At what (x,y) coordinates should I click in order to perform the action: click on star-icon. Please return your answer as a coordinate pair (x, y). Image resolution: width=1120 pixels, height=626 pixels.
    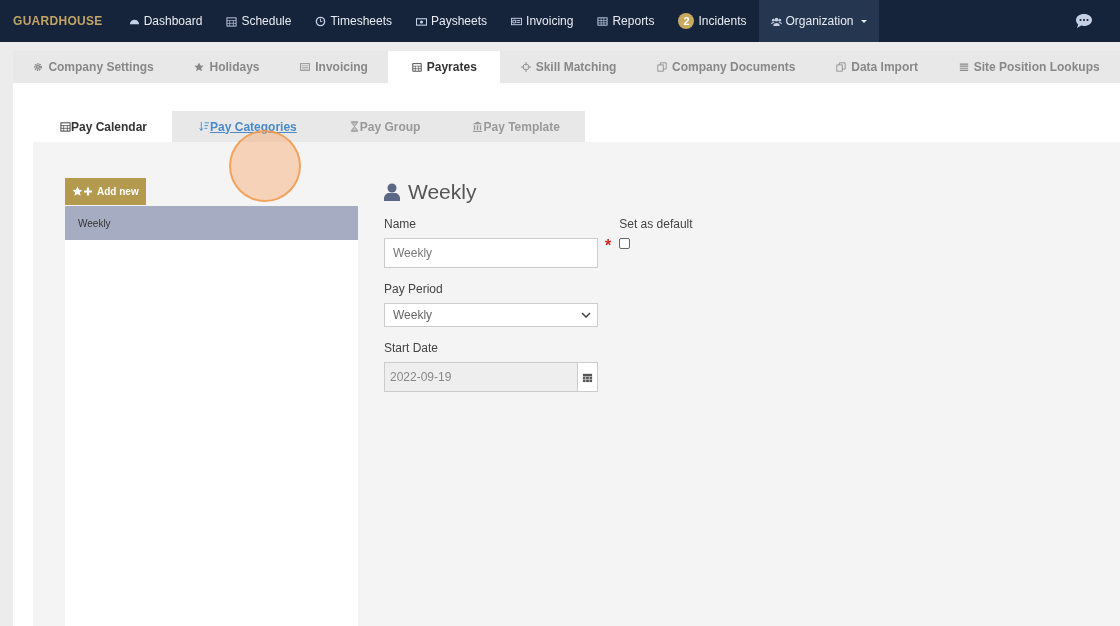
    Looking at the image, I should click on (199, 67).